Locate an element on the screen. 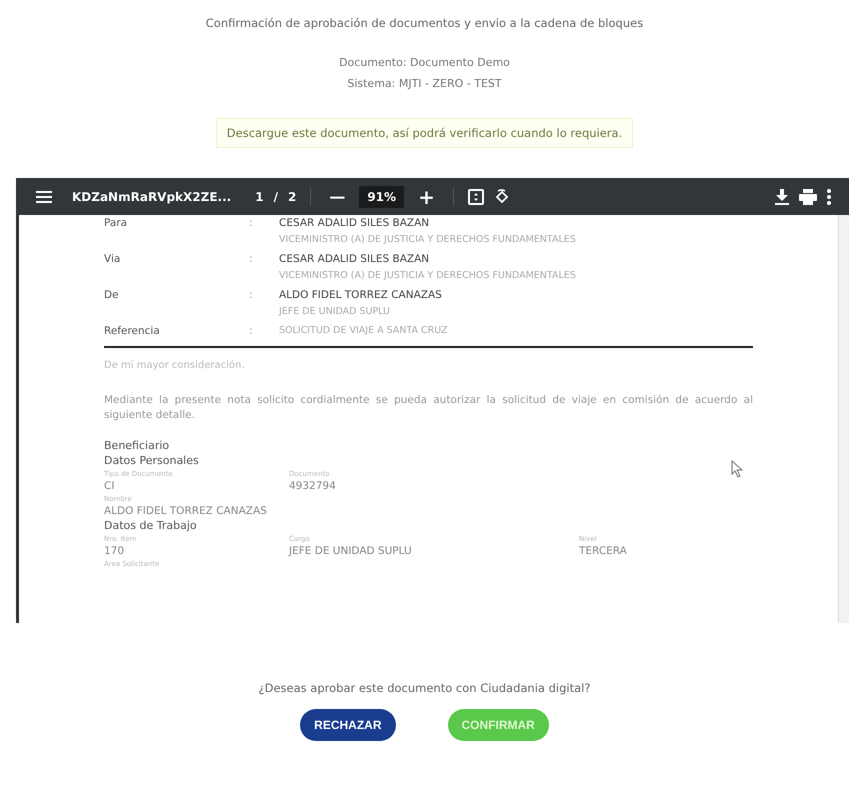 The image size is (849, 793). field-label: Referencia is located at coordinates (132, 331).